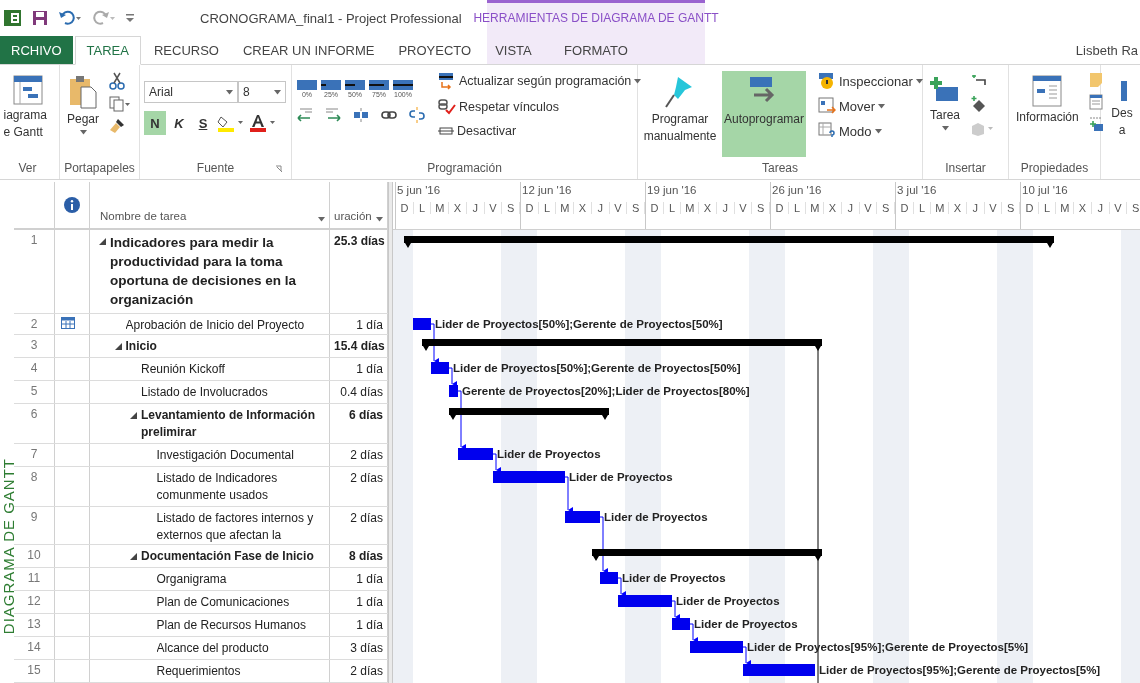 This screenshot has height=683, width=1140. I want to click on ribbon-tab: RECURSO, so click(186, 50).